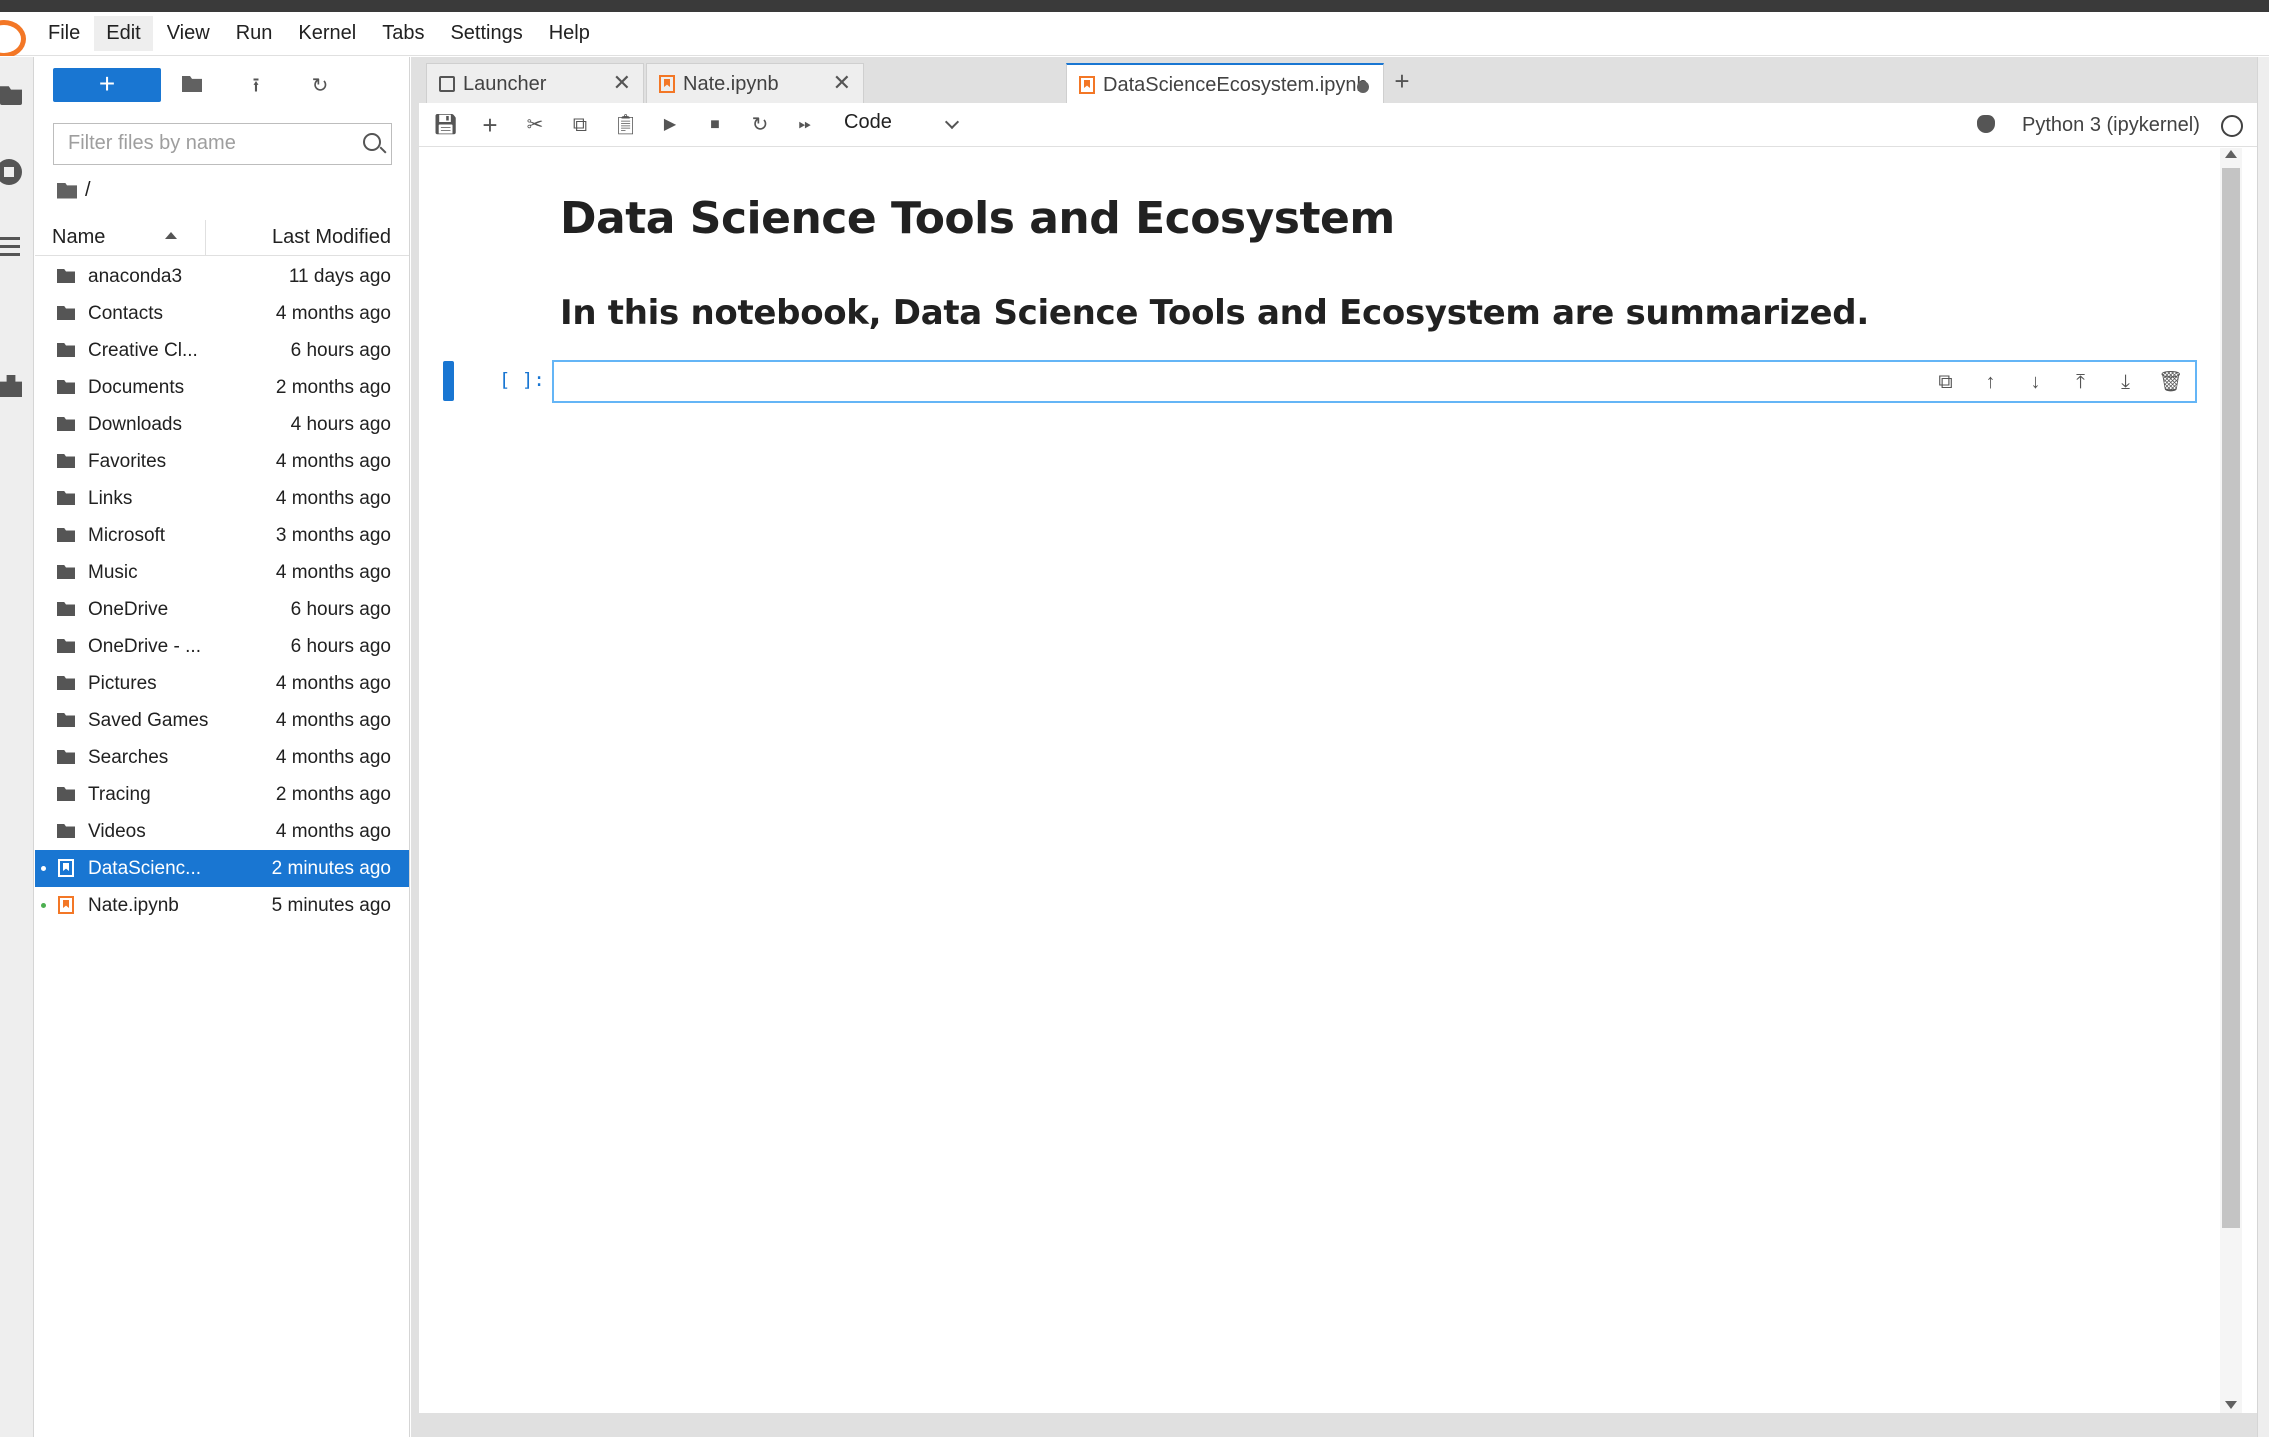 The width and height of the screenshot is (2269, 1437). What do you see at coordinates (119, 794) in the screenshot?
I see `file-name: Tracing` at bounding box center [119, 794].